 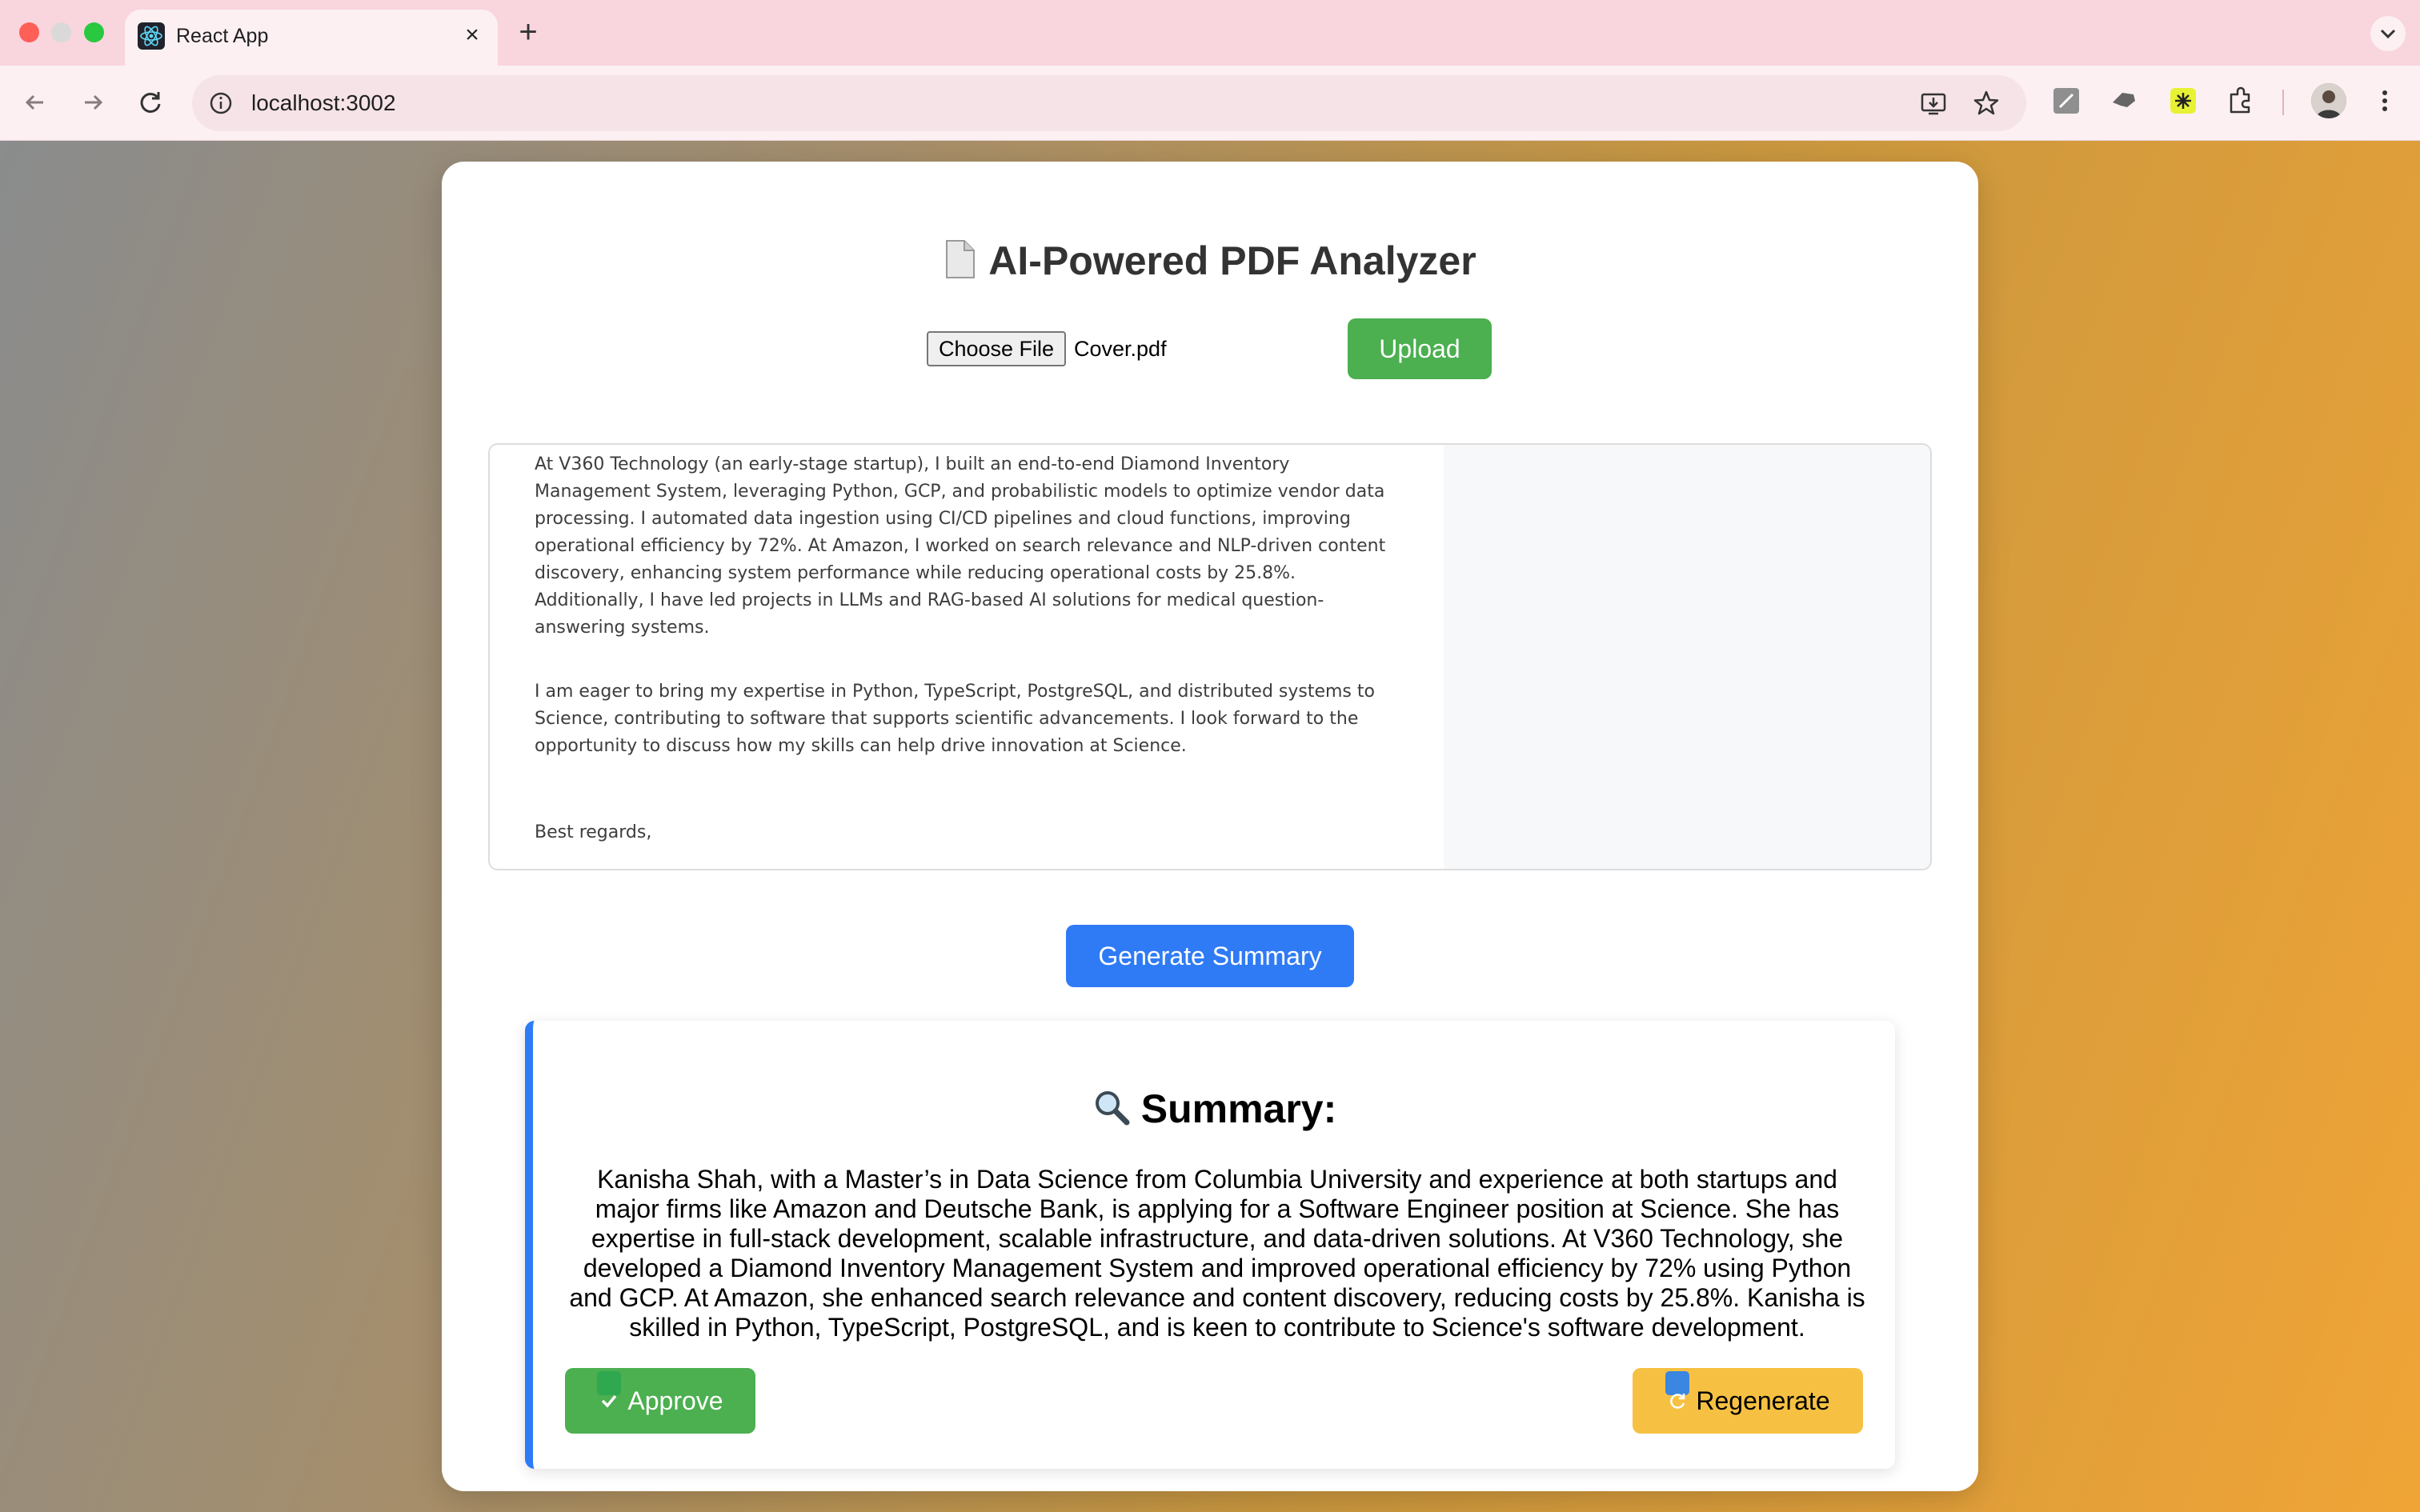 I want to click on install-icon, so click(x=1933, y=103).